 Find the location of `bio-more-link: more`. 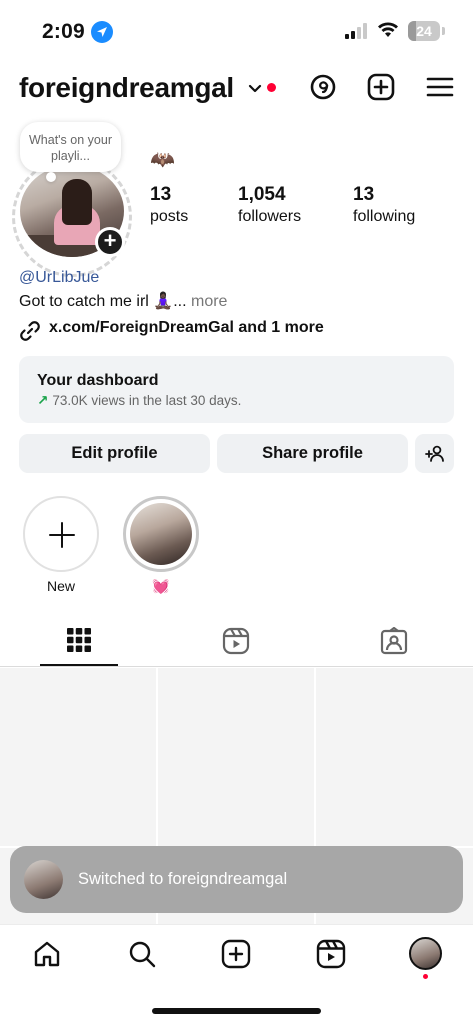

bio-more-link: more is located at coordinates (209, 301).